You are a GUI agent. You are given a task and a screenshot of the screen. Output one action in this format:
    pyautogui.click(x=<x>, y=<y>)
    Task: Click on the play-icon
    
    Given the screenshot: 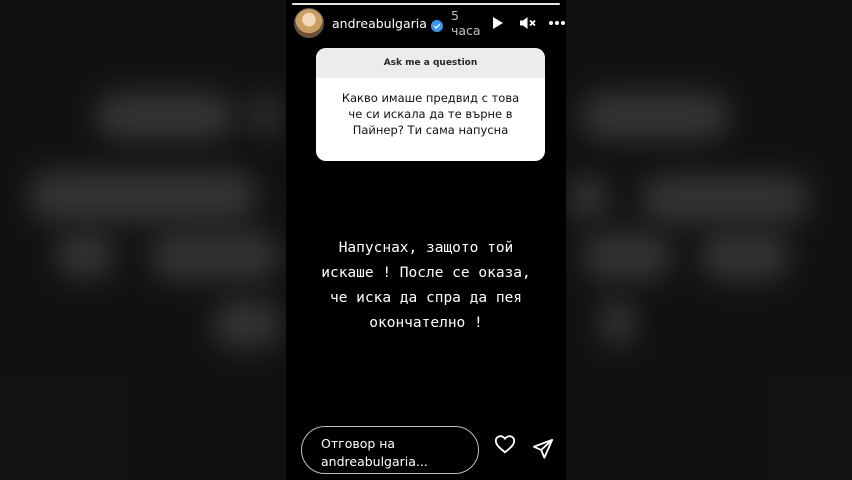 What is the action you would take?
    pyautogui.click(x=497, y=23)
    